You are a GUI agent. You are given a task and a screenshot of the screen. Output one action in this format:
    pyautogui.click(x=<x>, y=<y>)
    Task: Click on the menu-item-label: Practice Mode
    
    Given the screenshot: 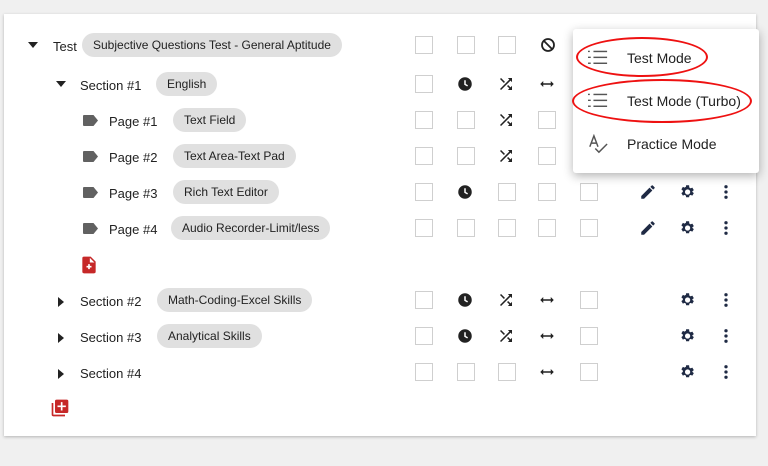 What is the action you would take?
    pyautogui.click(x=672, y=144)
    